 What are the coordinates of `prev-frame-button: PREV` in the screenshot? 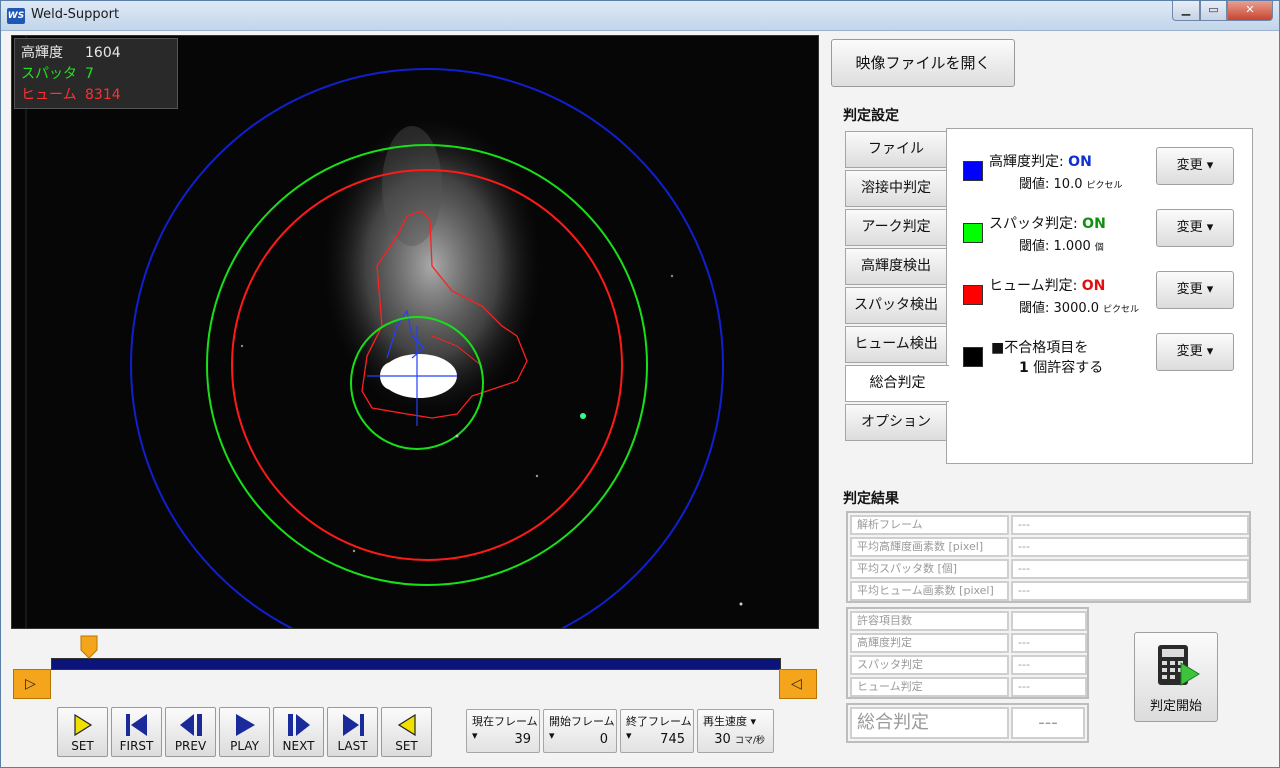 It's located at (190, 732).